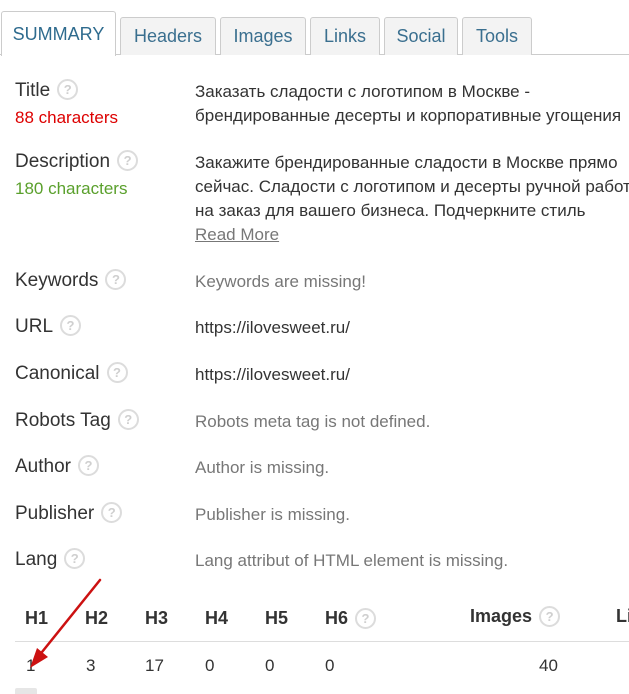 This screenshot has height=694, width=629. I want to click on bottom-partial-box, so click(26, 691).